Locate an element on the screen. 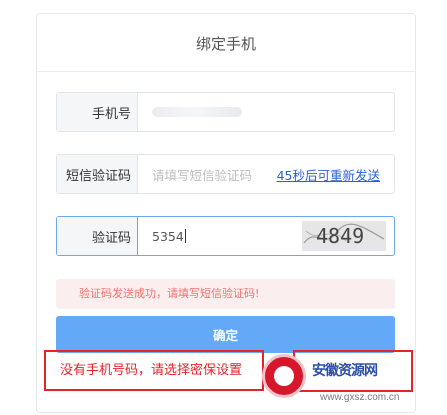 Image resolution: width=447 pixels, height=415 pixels. captcha-image: 4849 is located at coordinates (344, 236).